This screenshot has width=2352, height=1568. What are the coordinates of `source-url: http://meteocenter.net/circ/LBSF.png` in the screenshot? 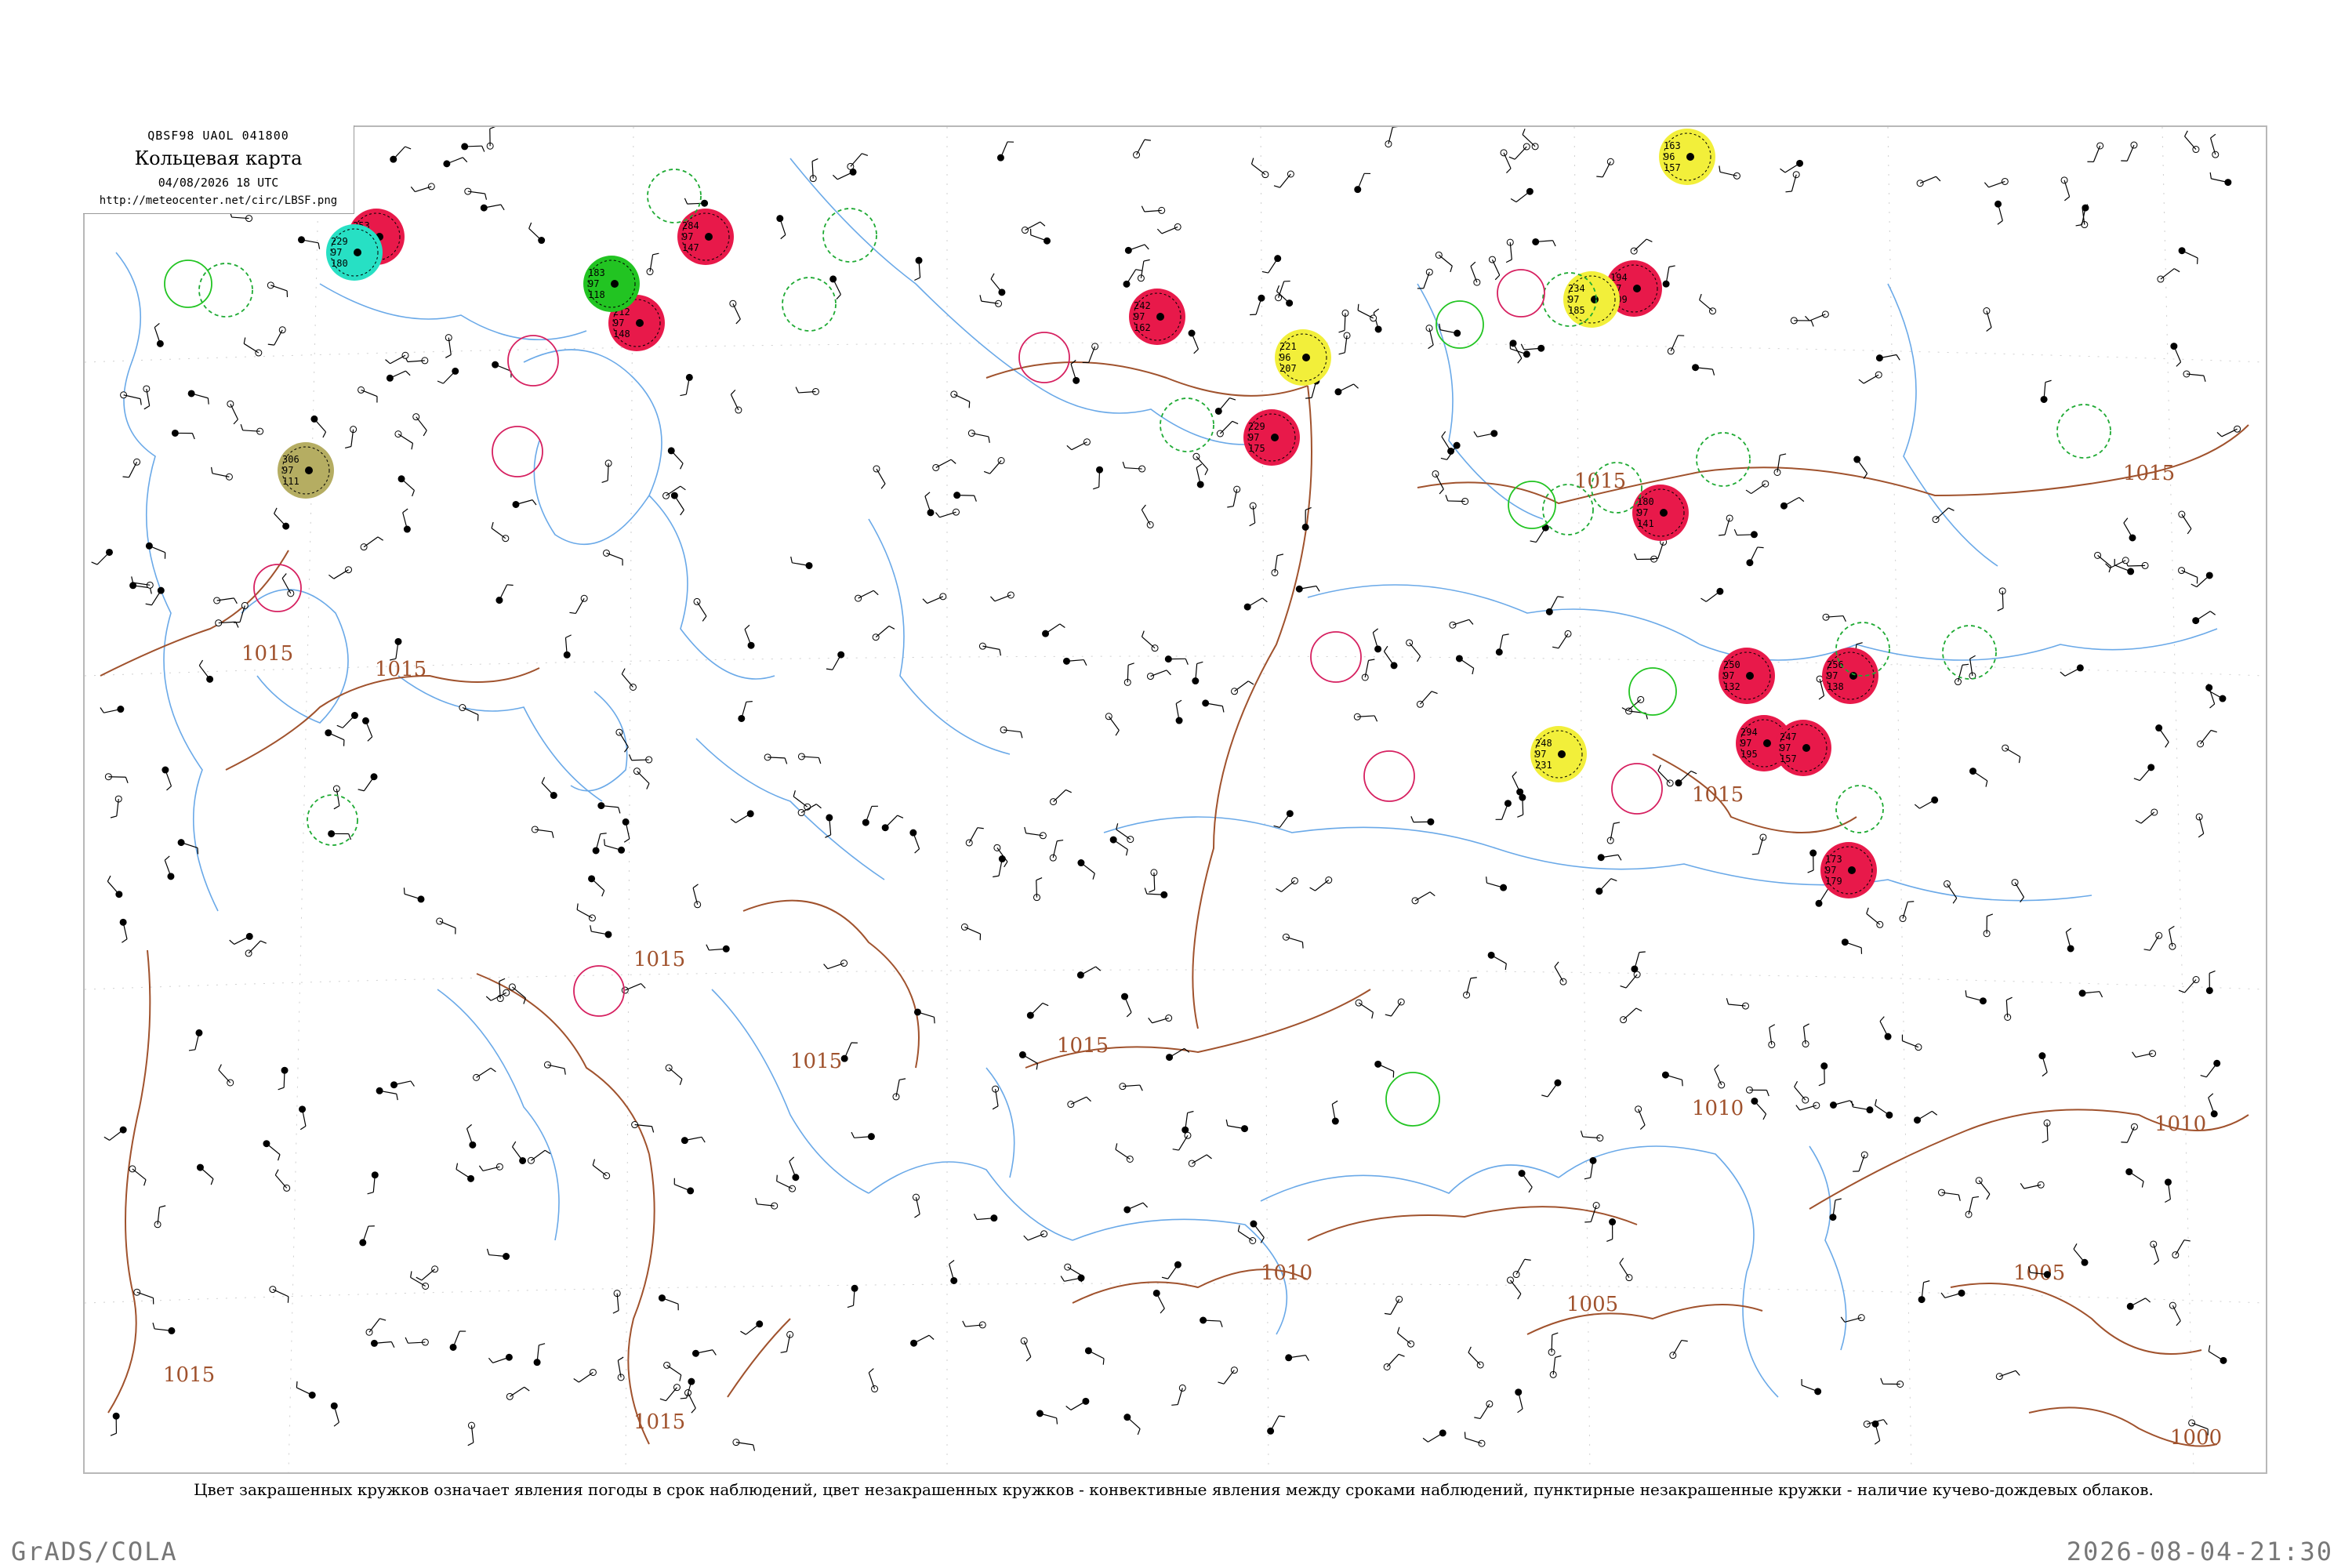 It's located at (219, 200).